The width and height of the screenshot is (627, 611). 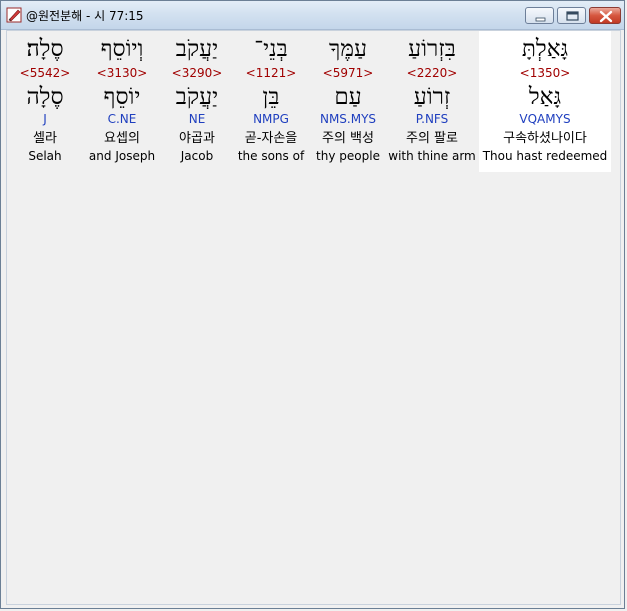 What do you see at coordinates (45, 49) in the screenshot?
I see `hebrew-word: סֶלָה׃` at bounding box center [45, 49].